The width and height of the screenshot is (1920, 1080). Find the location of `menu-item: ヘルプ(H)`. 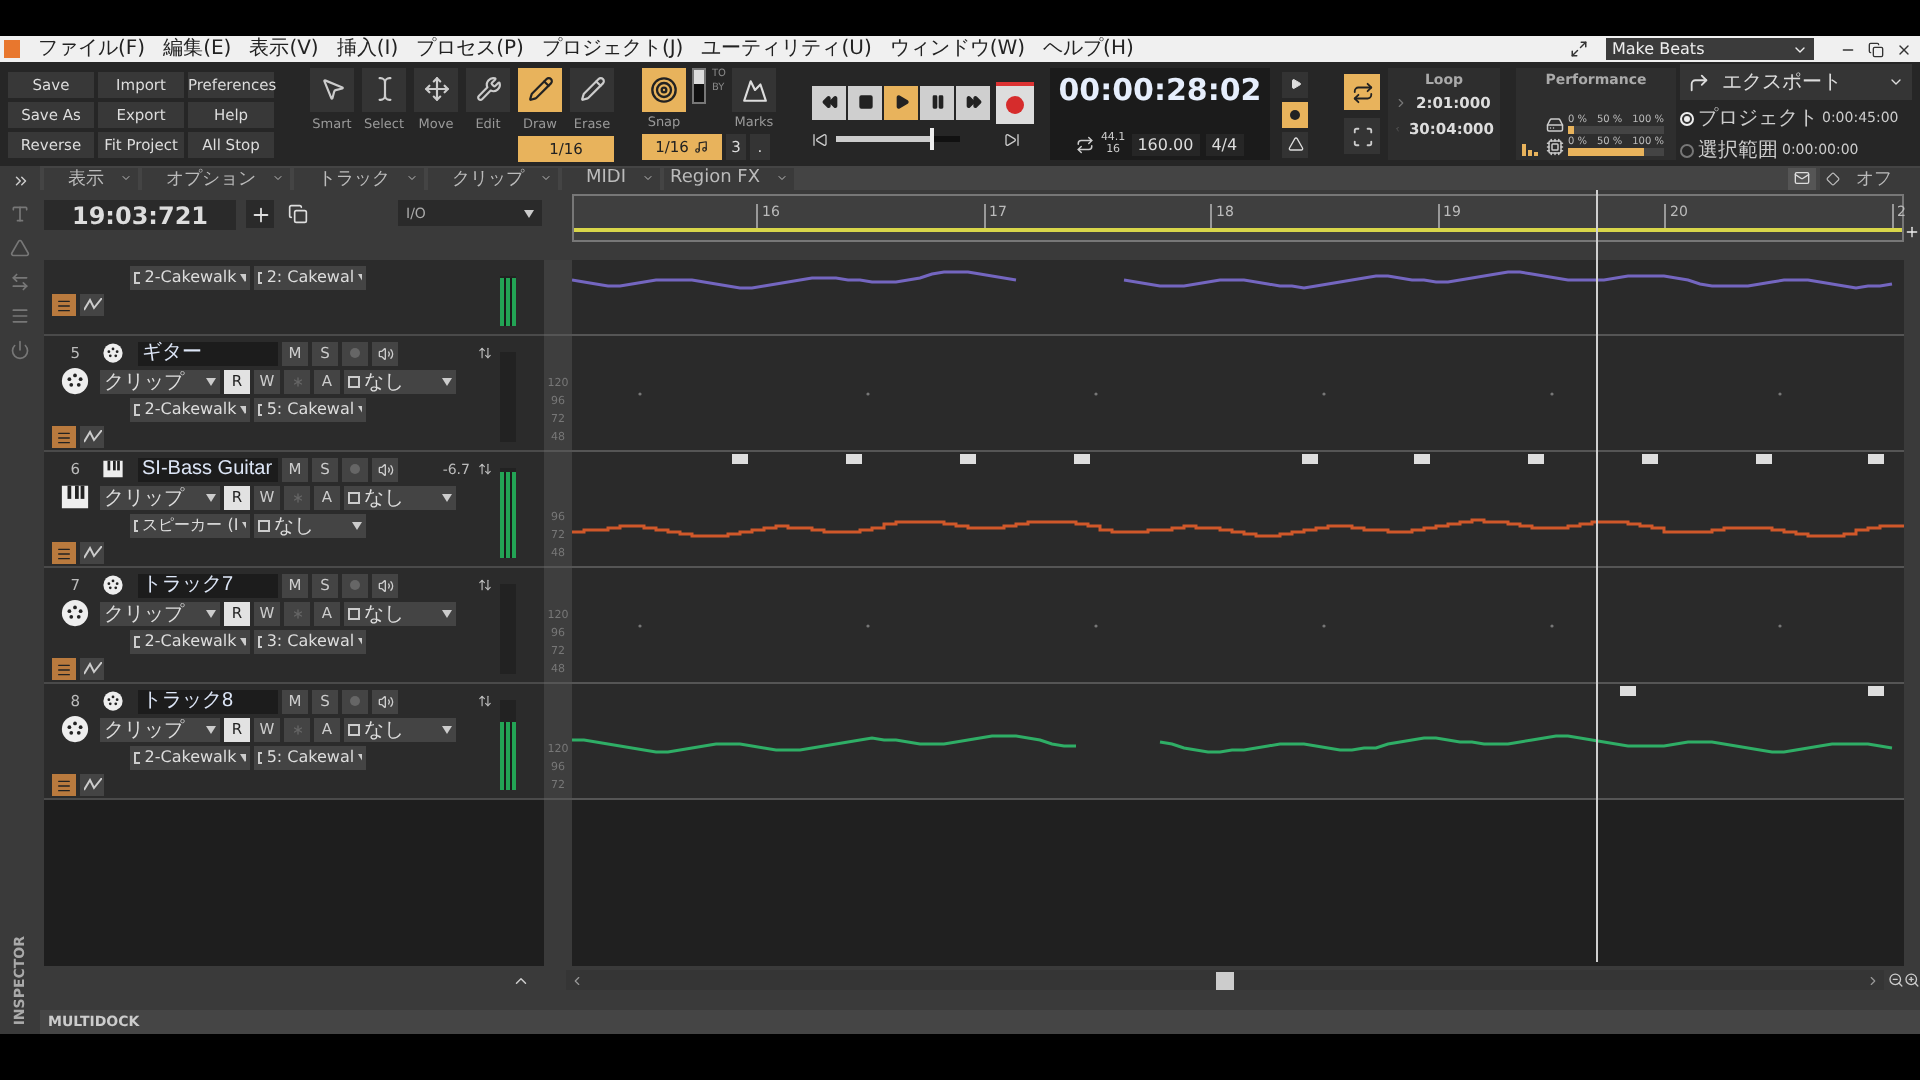

menu-item: ヘルプ(H) is located at coordinates (1088, 49).